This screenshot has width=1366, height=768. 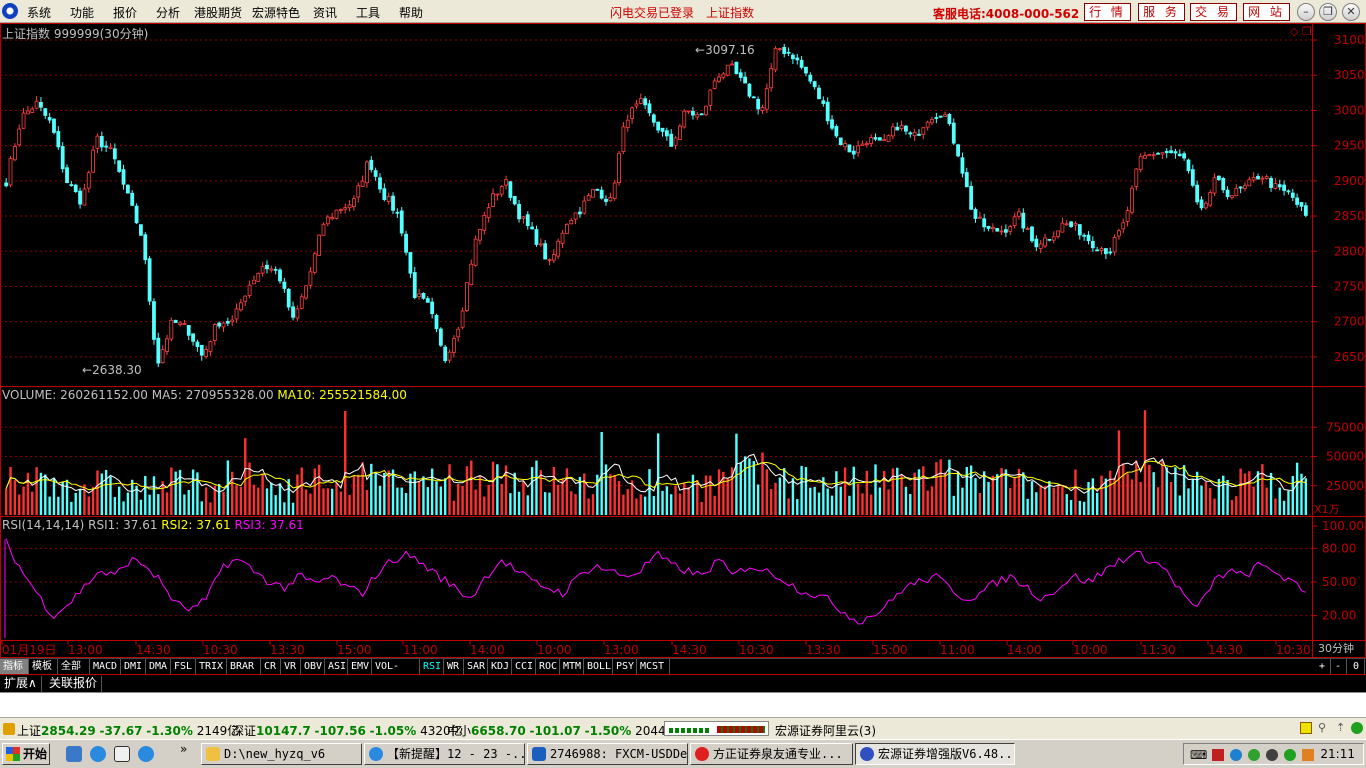 What do you see at coordinates (368, 12) in the screenshot?
I see `menu-tools: 工具` at bounding box center [368, 12].